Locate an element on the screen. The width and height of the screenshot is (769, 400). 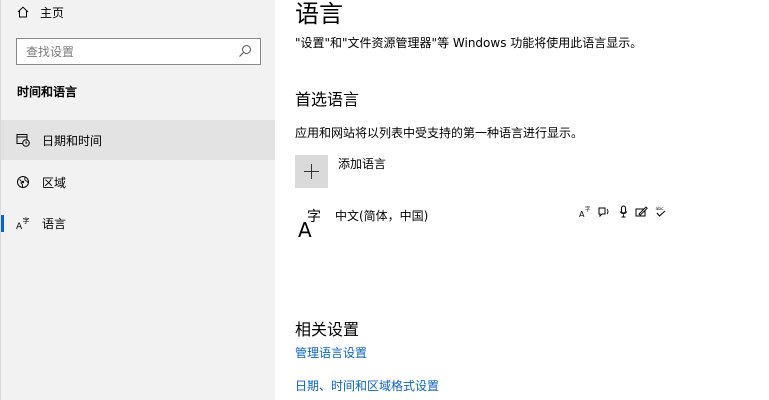
sidebar-item-label: 区域 is located at coordinates (54, 183).